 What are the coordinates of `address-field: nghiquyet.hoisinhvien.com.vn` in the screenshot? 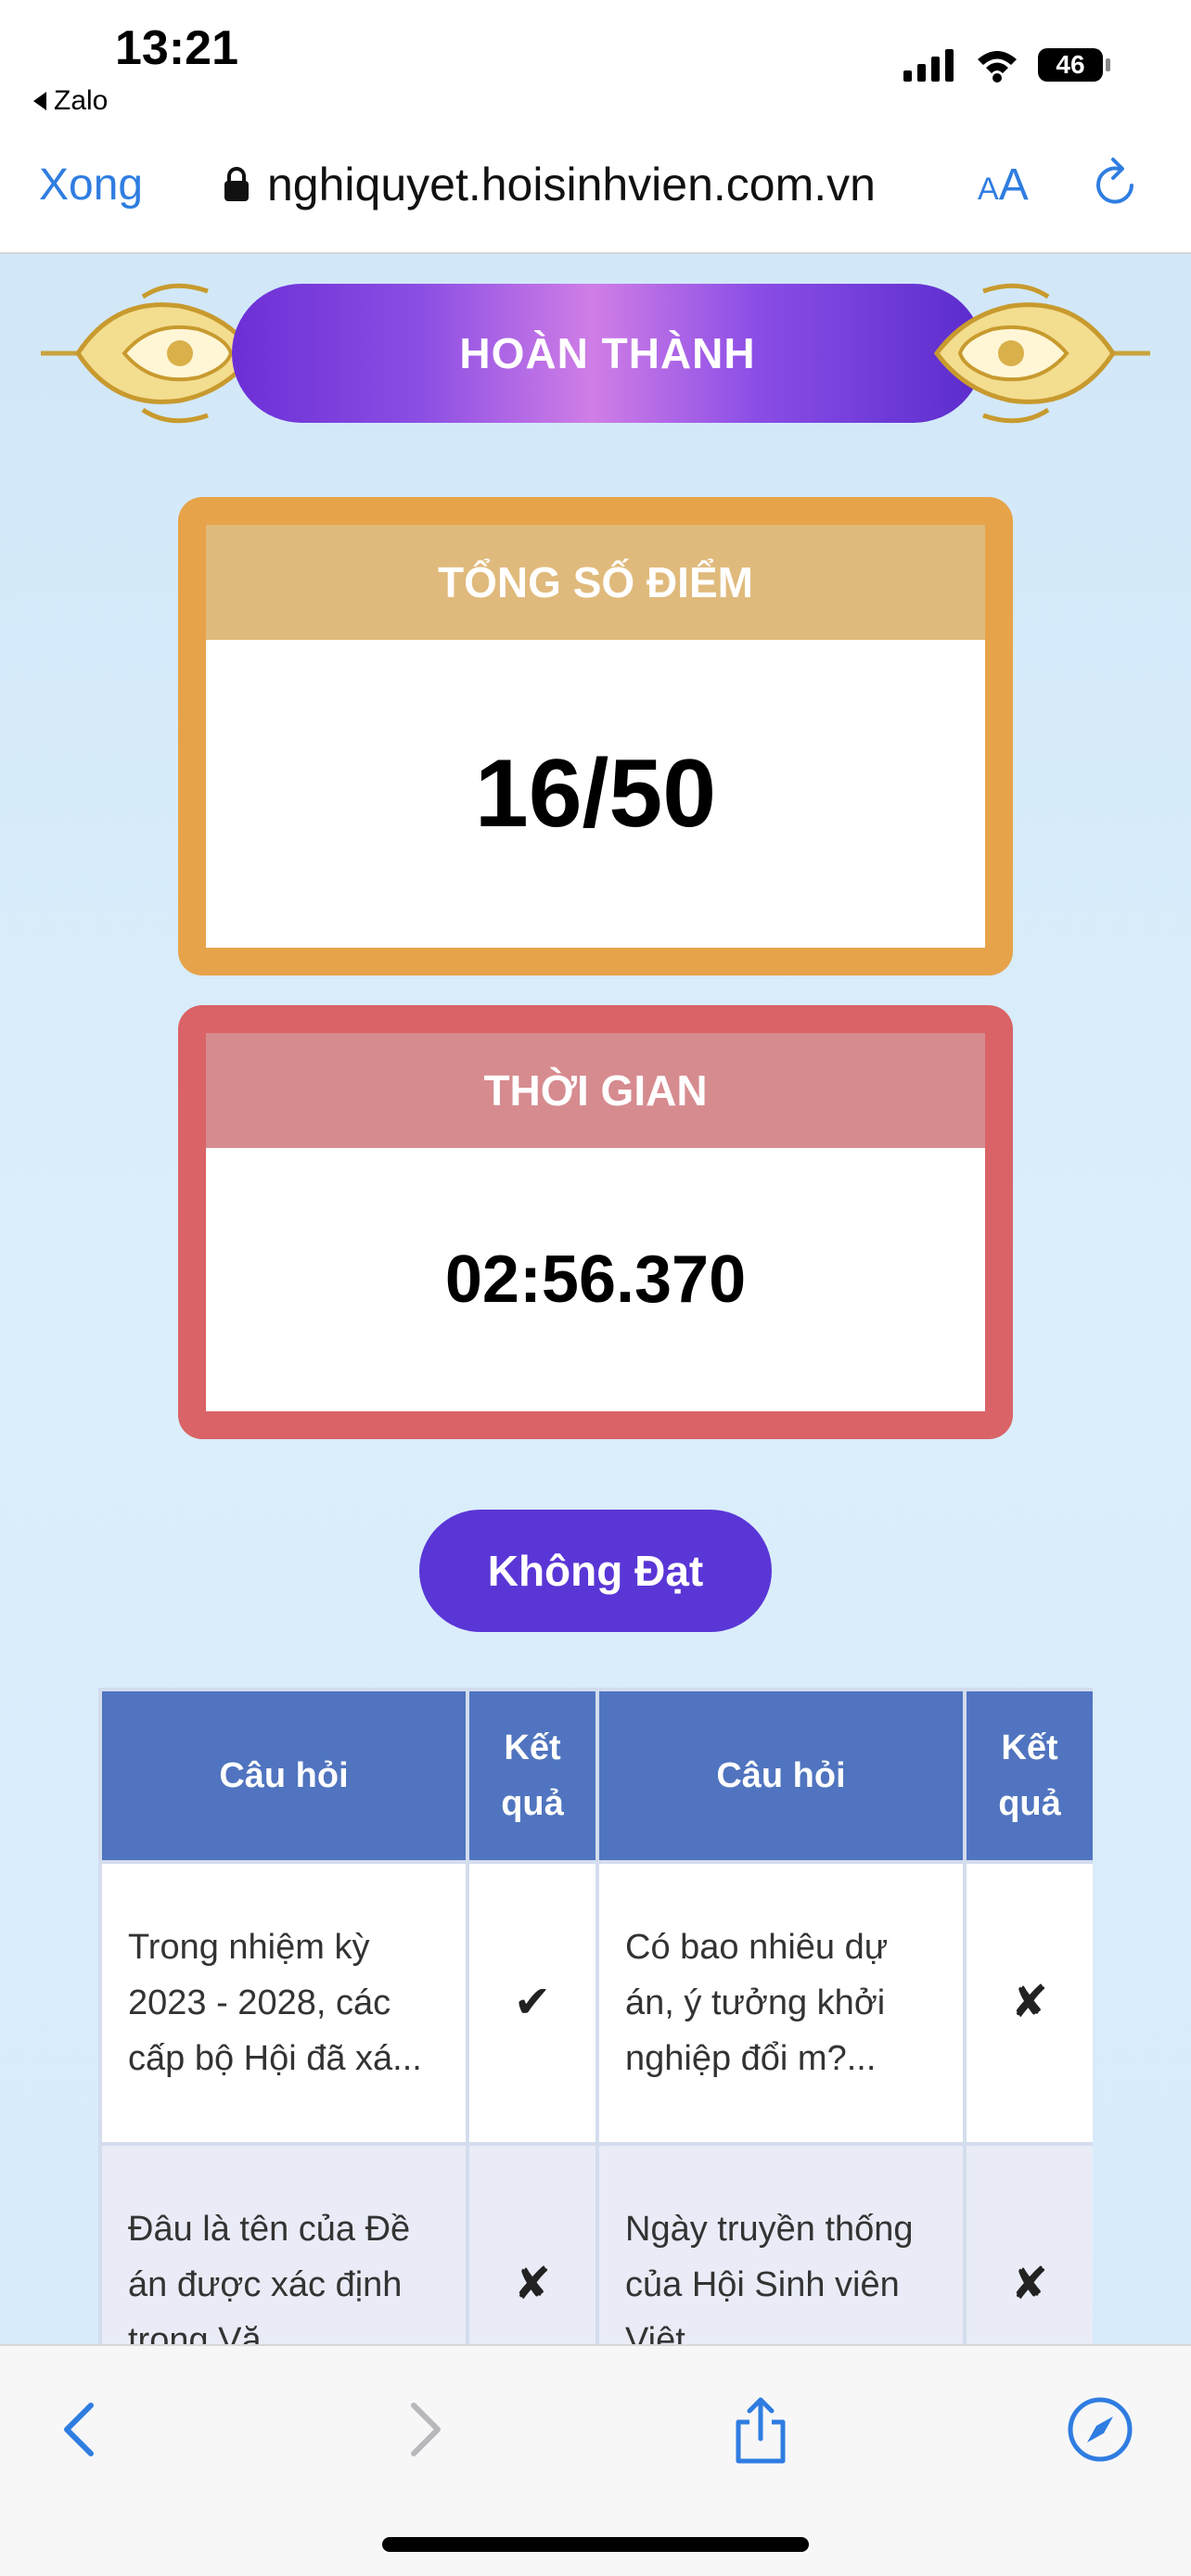 It's located at (549, 185).